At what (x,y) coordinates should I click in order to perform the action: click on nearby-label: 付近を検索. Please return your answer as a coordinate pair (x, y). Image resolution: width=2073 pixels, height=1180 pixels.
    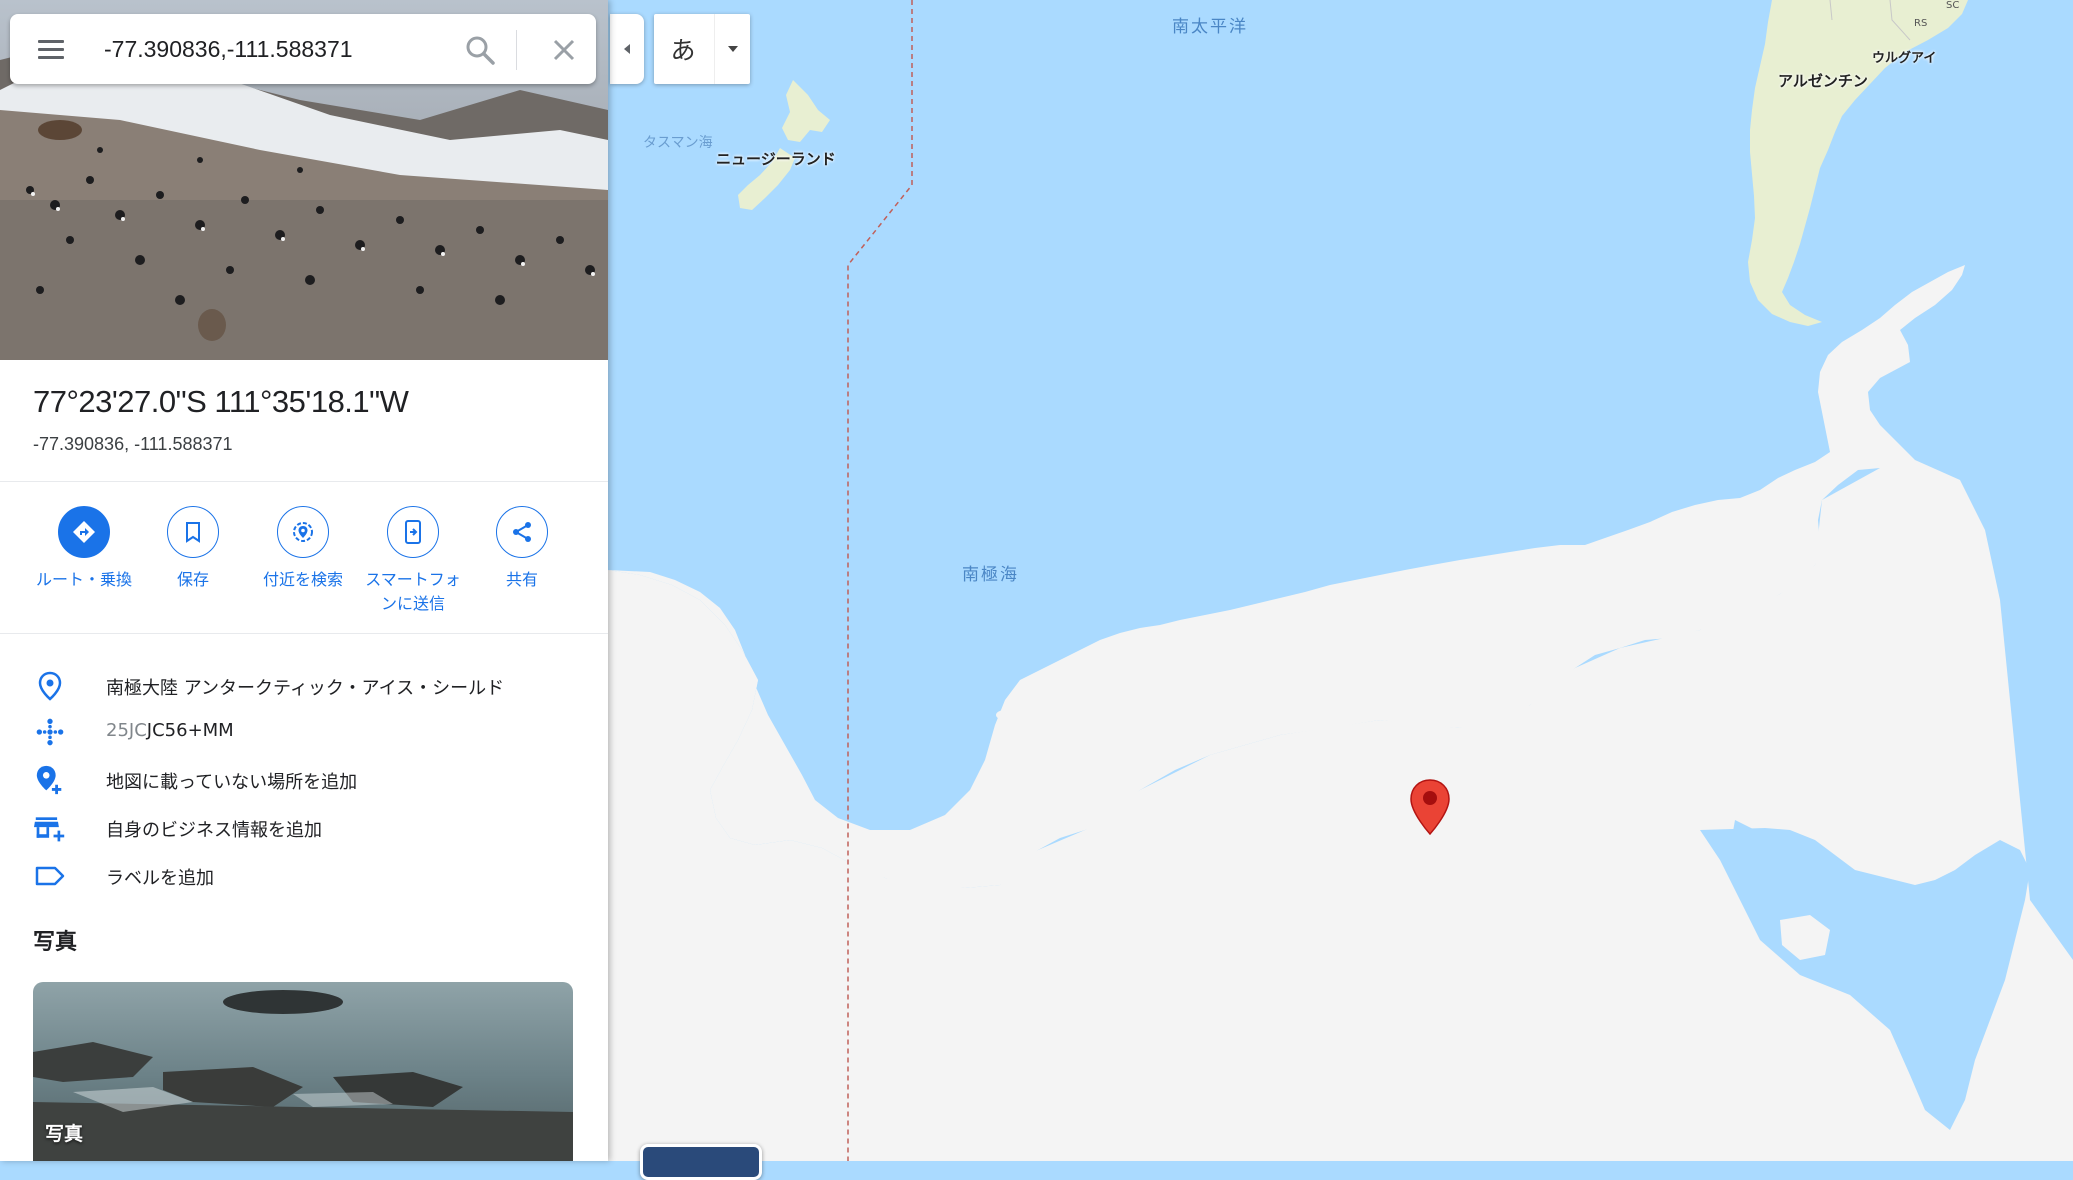
    Looking at the image, I should click on (302, 579).